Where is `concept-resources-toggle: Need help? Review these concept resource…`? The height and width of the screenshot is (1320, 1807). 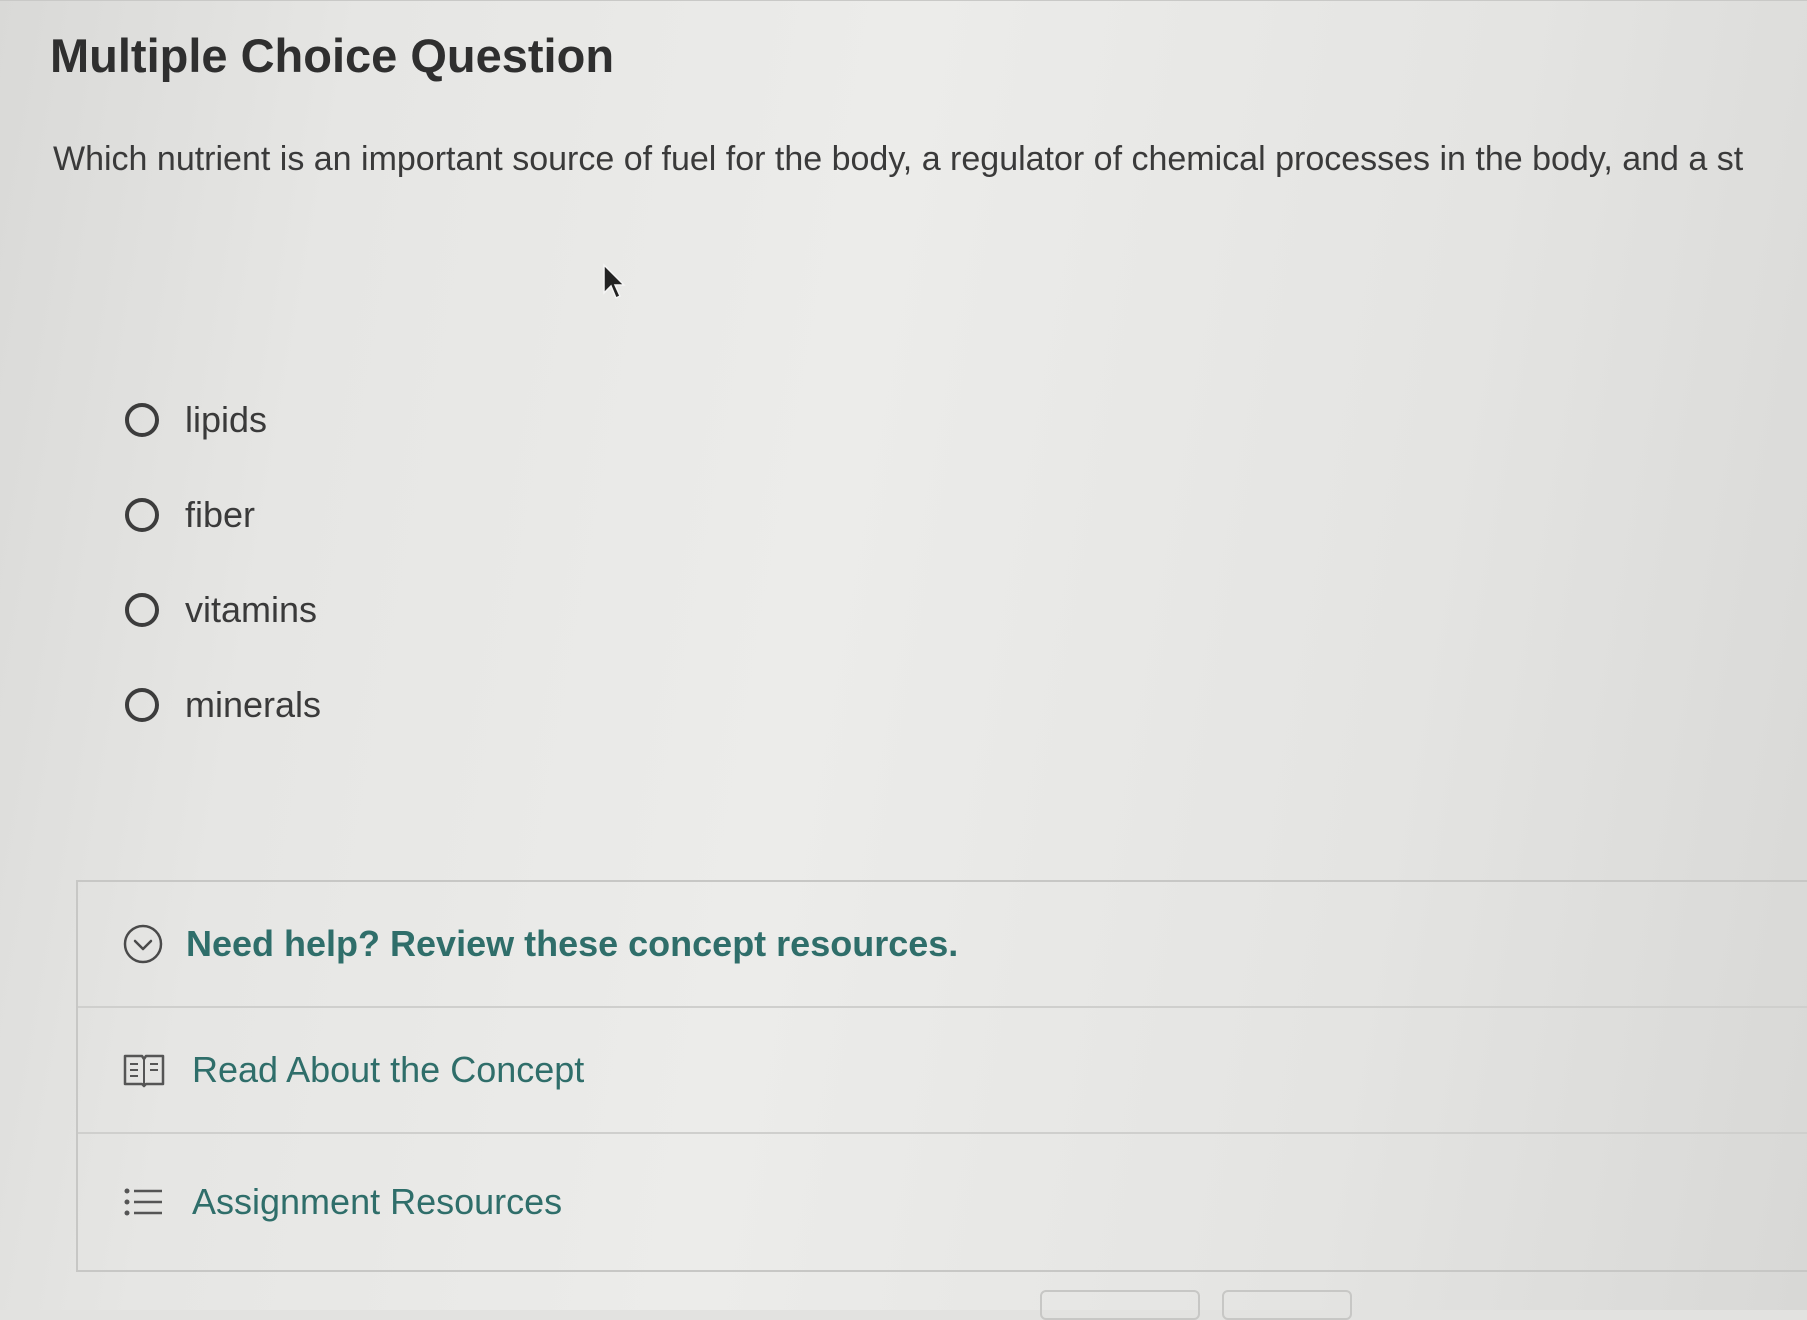
concept-resources-toggle: Need help? Review these concept resource… is located at coordinates (942, 945).